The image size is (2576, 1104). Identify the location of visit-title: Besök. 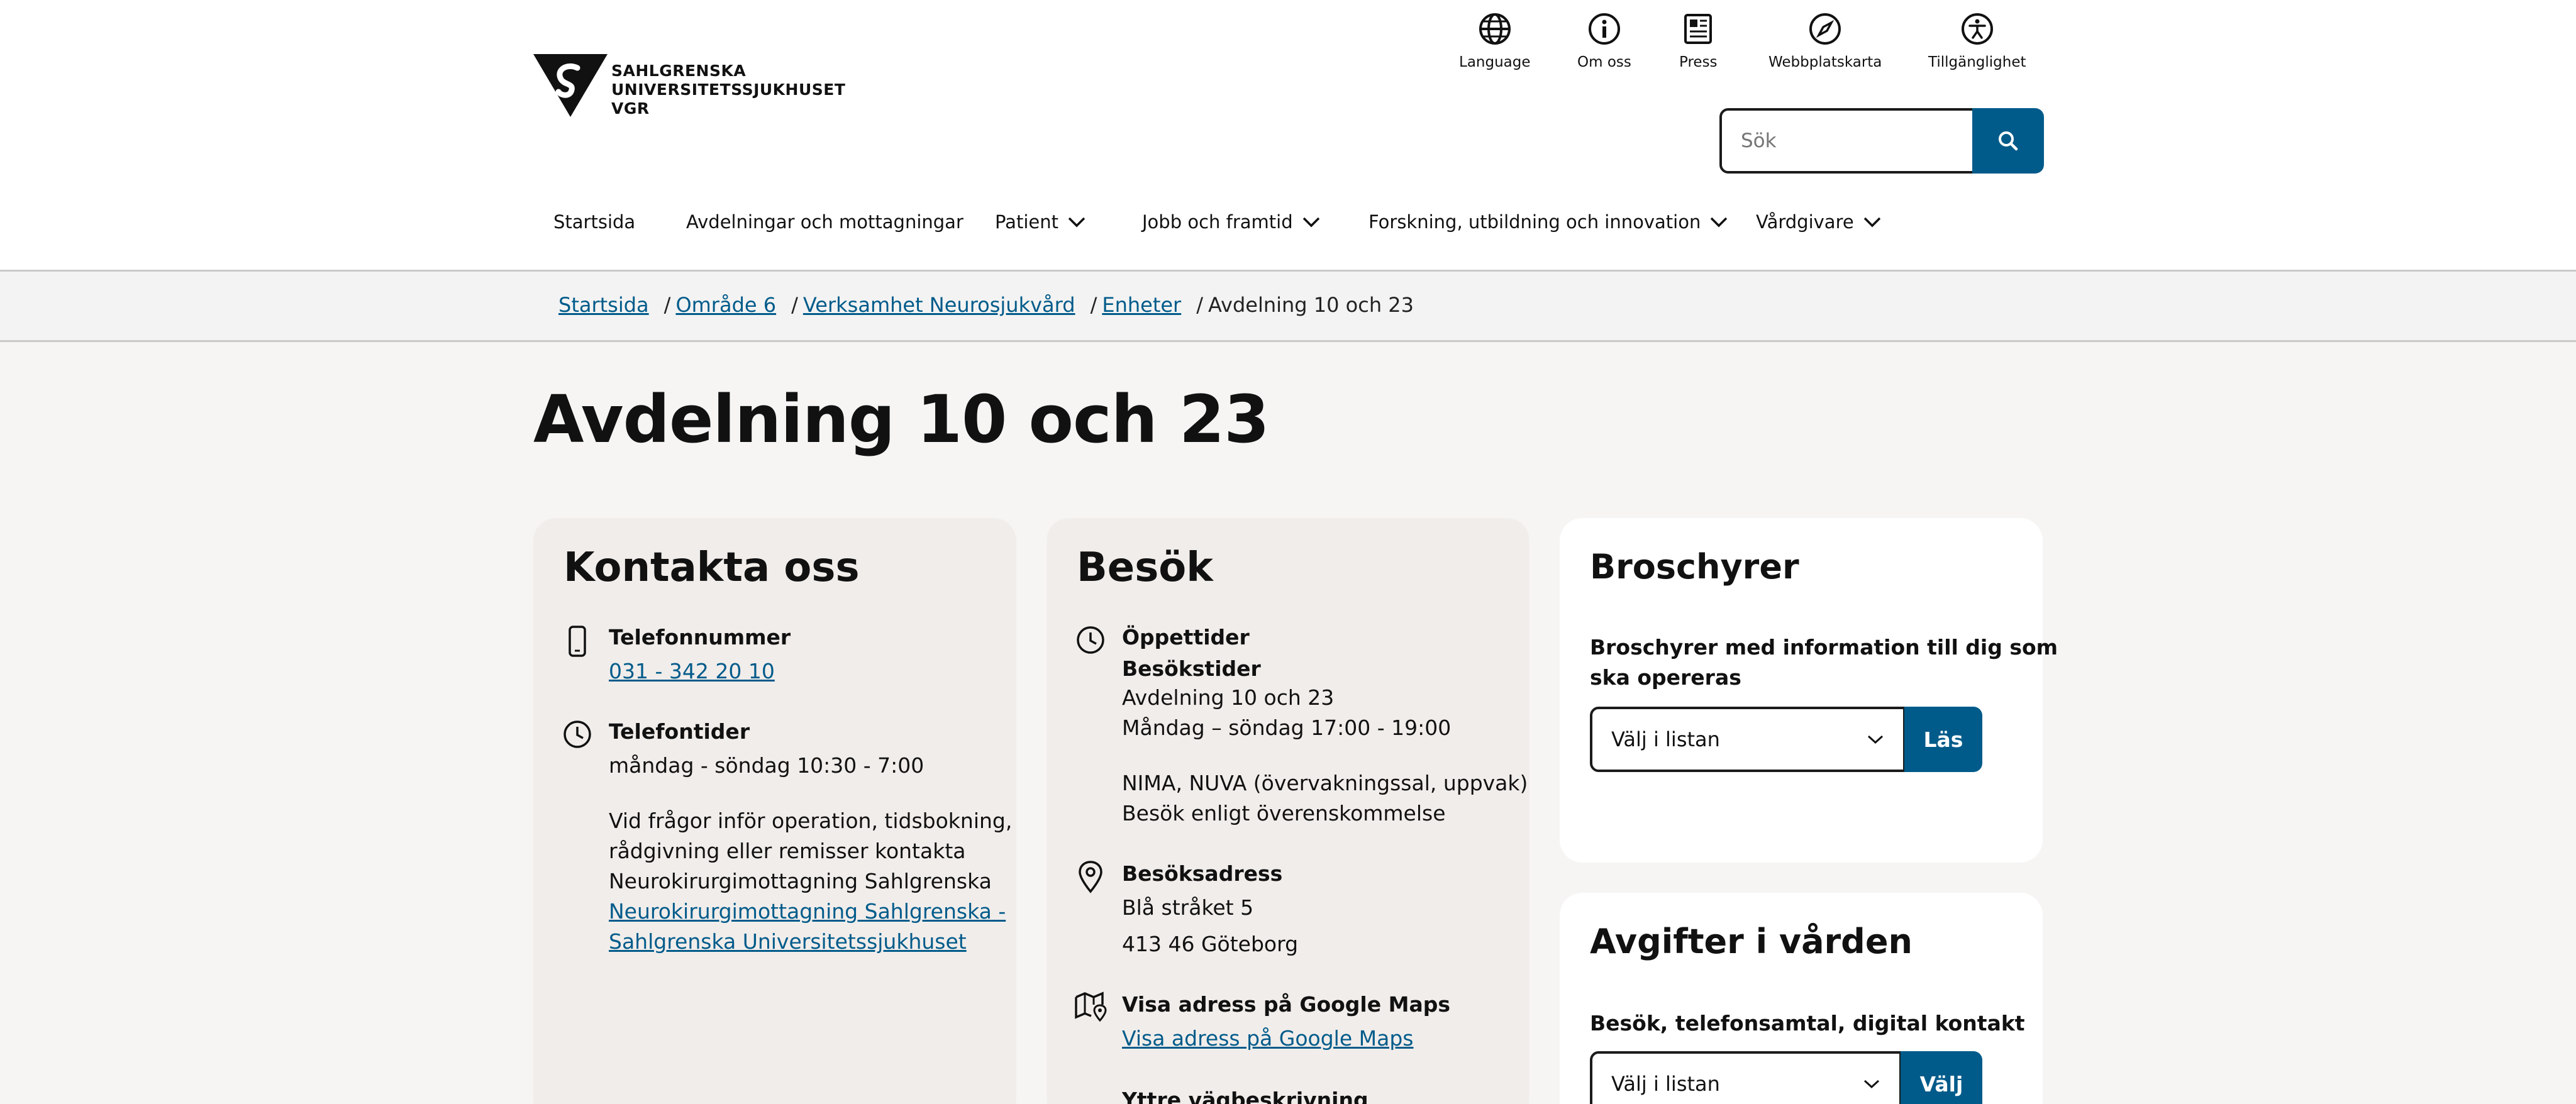
(1145, 567).